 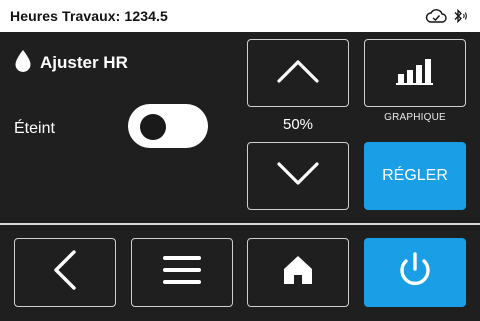 I want to click on humidity-value: 50%, so click(x=298, y=124).